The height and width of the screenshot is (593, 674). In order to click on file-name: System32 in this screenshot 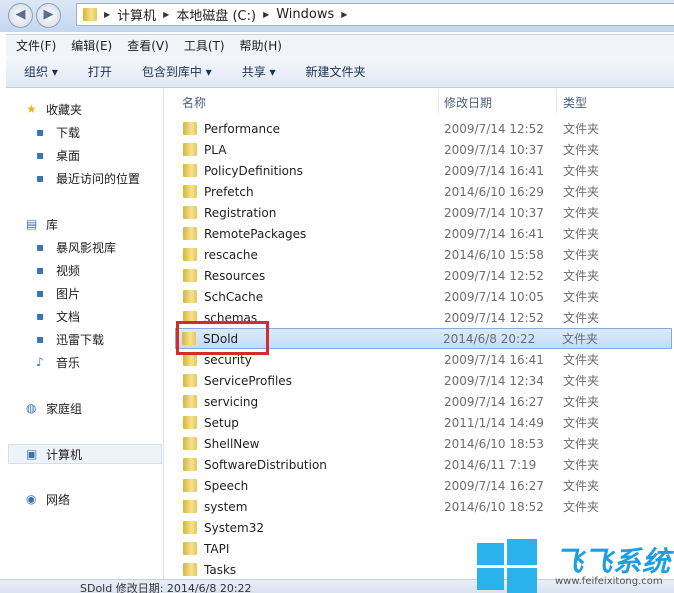, I will do `click(234, 527)`.